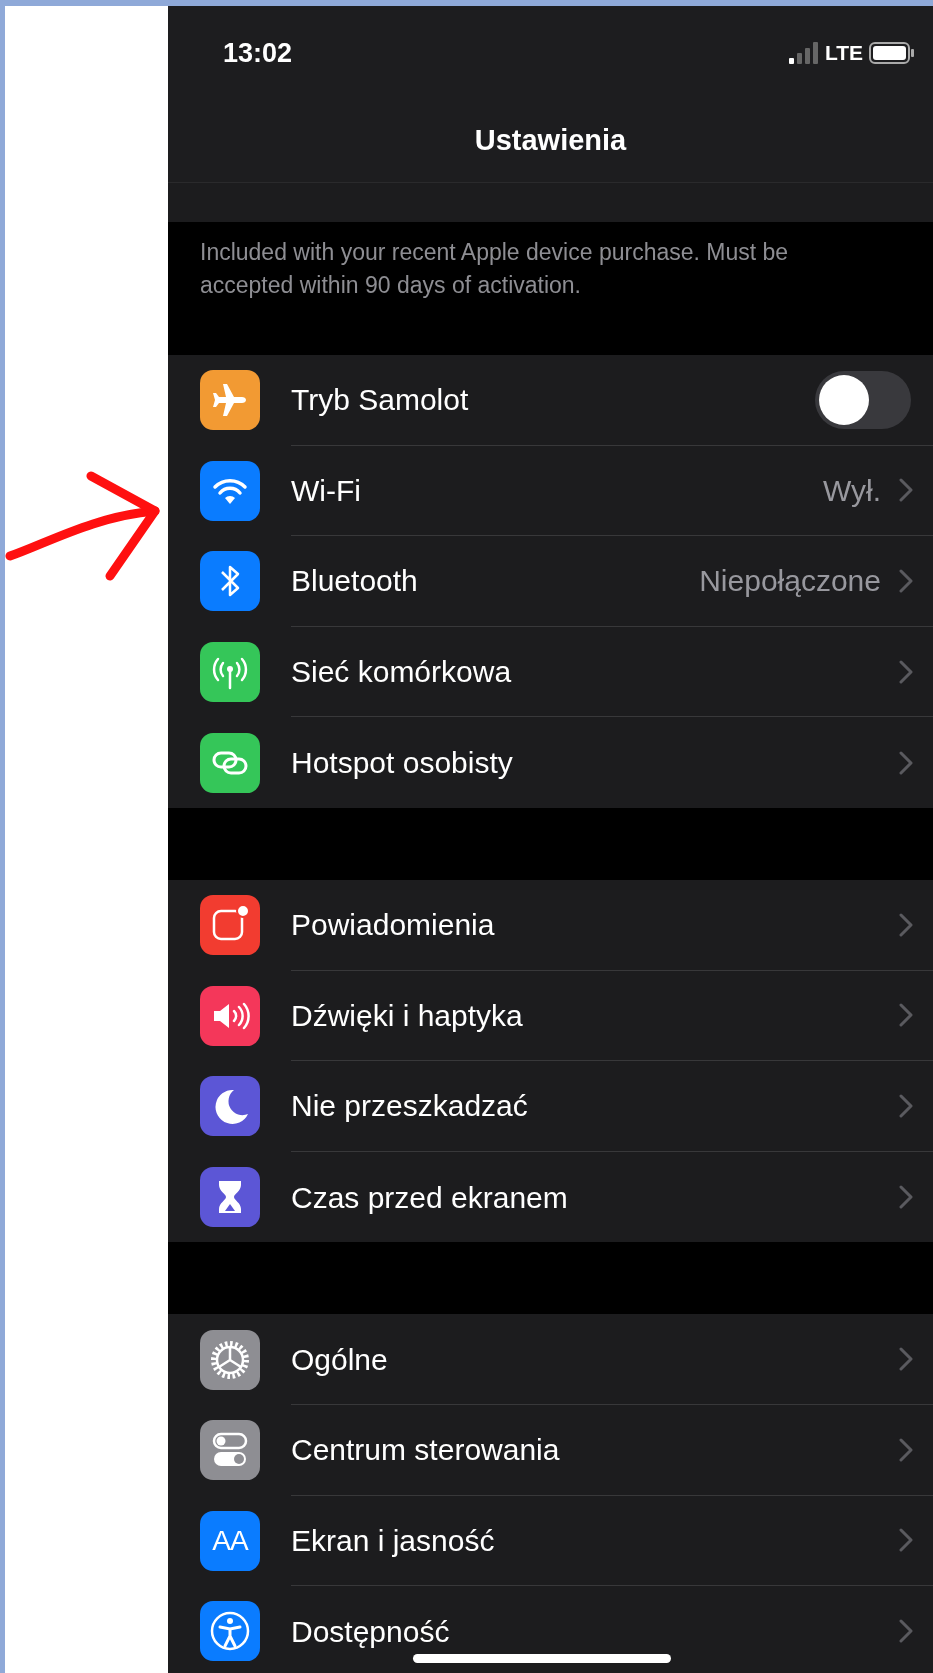 This screenshot has height=1673, width=933. Describe the element at coordinates (258, 53) in the screenshot. I see `status-time: 13:02` at that location.